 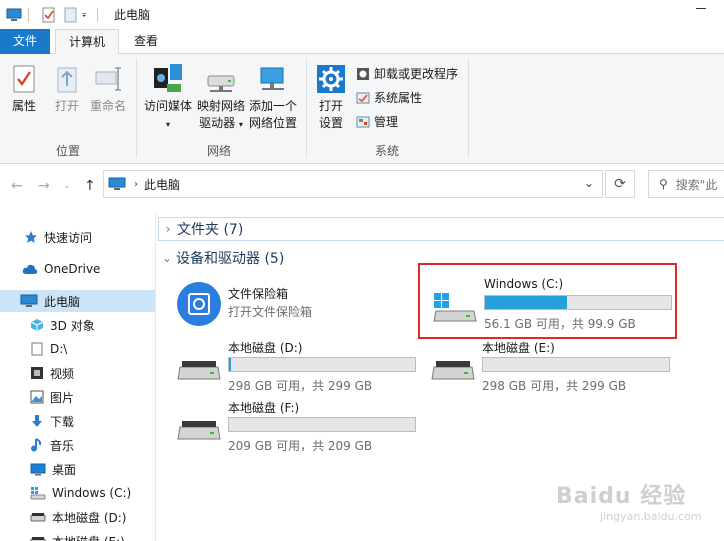 I want to click on highlight-box, so click(x=547, y=301).